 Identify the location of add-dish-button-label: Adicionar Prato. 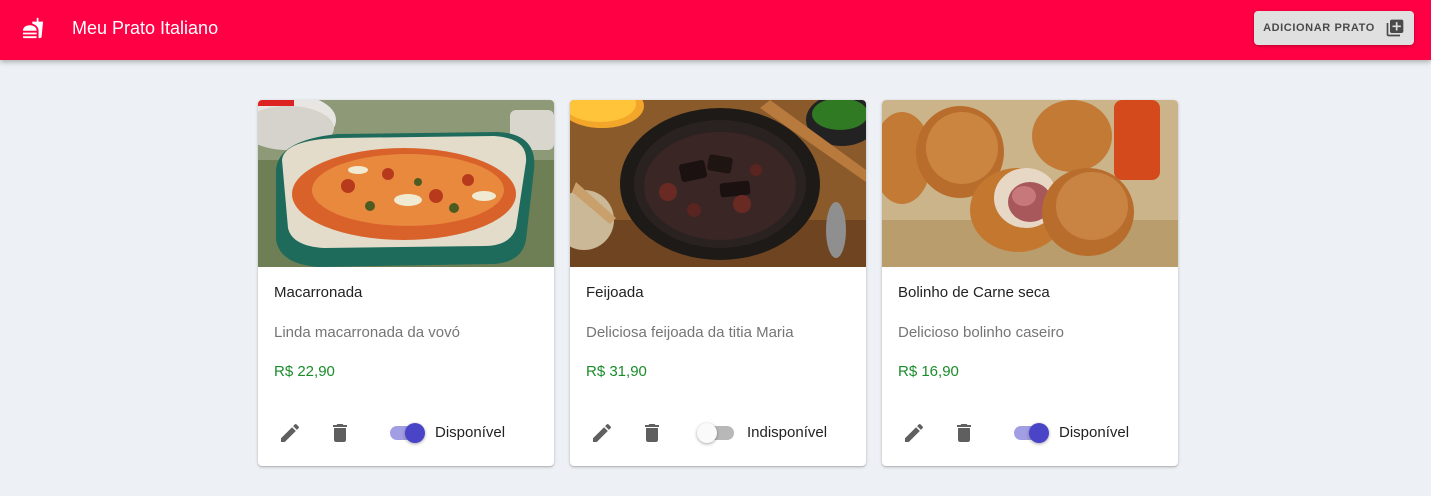
(1319, 28).